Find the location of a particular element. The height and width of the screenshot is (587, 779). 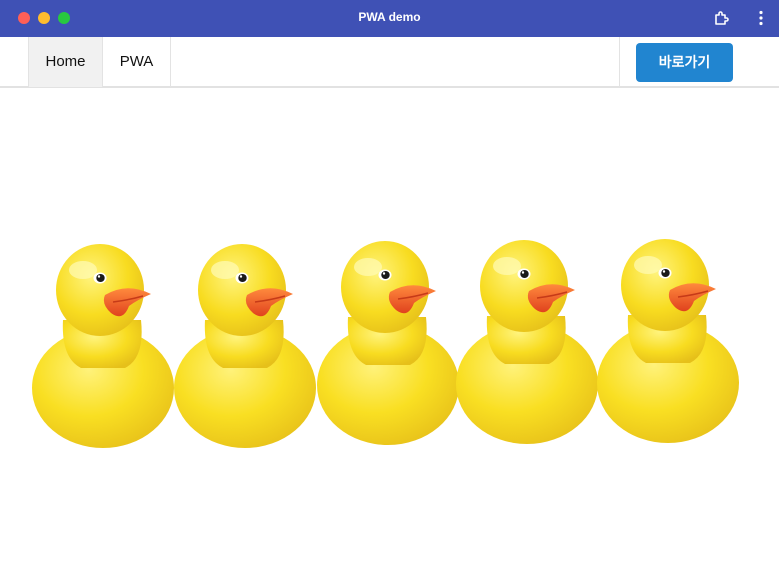

nav-item-home: Home is located at coordinates (65, 62).